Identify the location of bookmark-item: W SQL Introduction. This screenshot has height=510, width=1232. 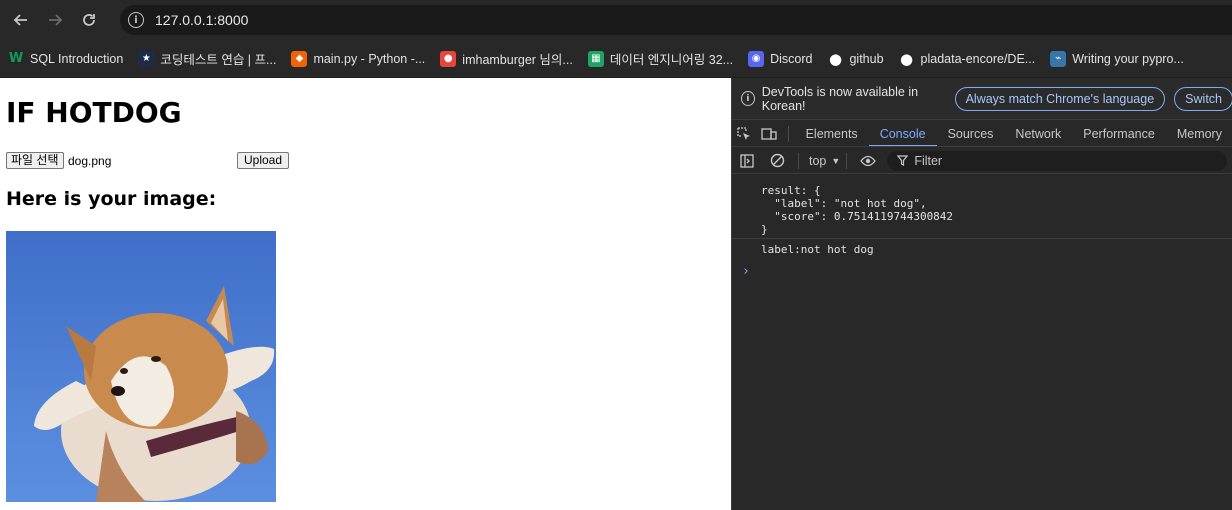
(66, 59).